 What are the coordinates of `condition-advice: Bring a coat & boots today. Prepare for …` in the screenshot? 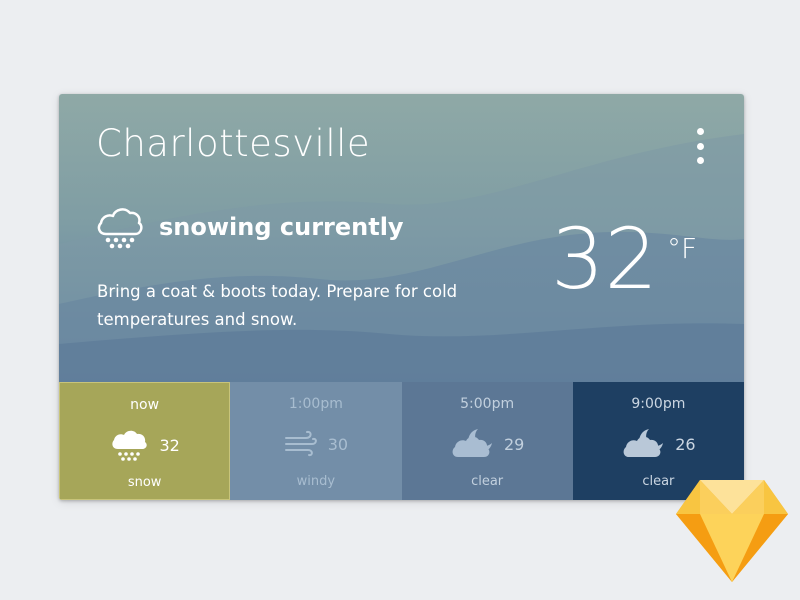 It's located at (277, 305).